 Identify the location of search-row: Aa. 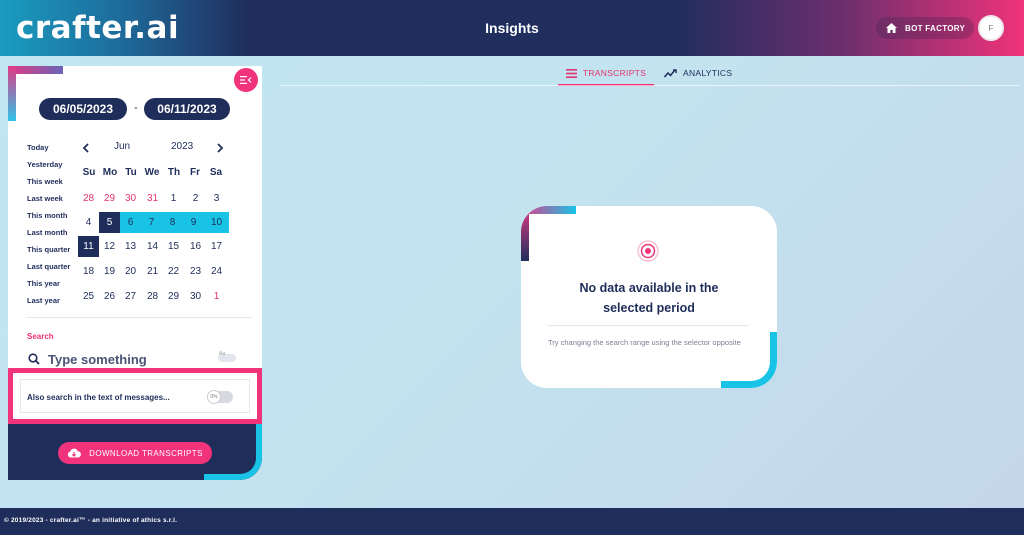
(133, 359).